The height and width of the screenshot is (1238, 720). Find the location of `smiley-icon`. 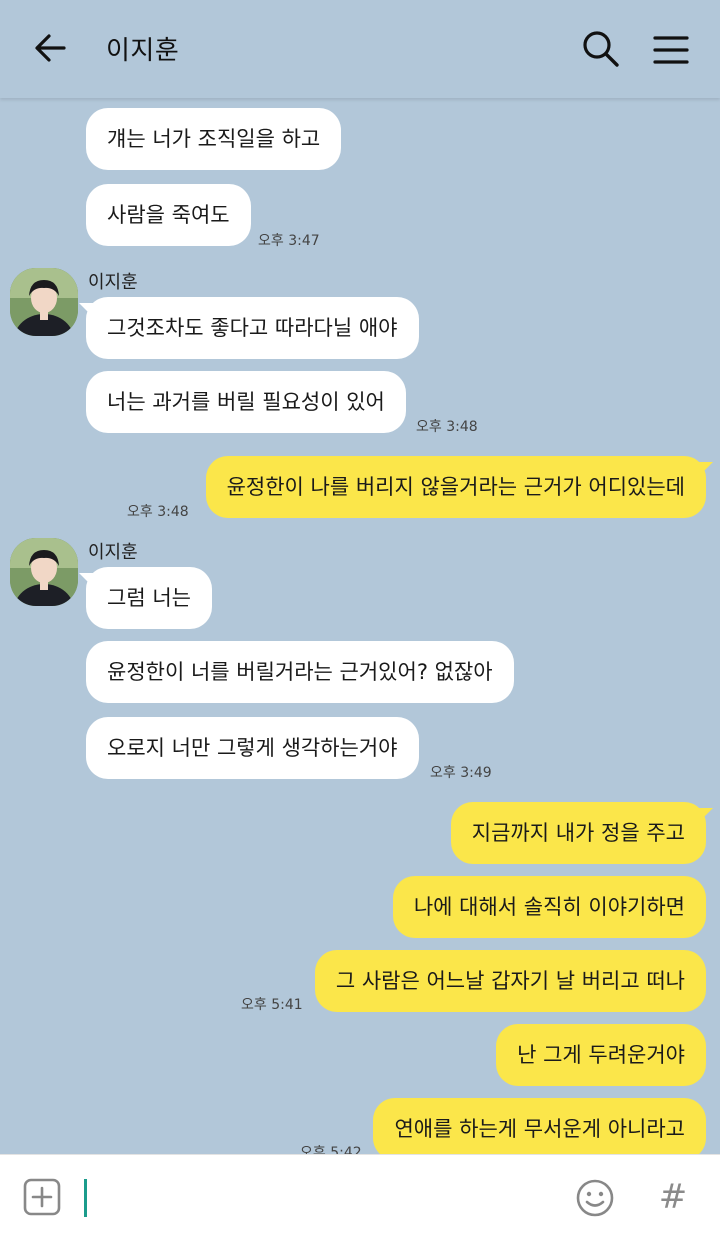

smiley-icon is located at coordinates (595, 1198).